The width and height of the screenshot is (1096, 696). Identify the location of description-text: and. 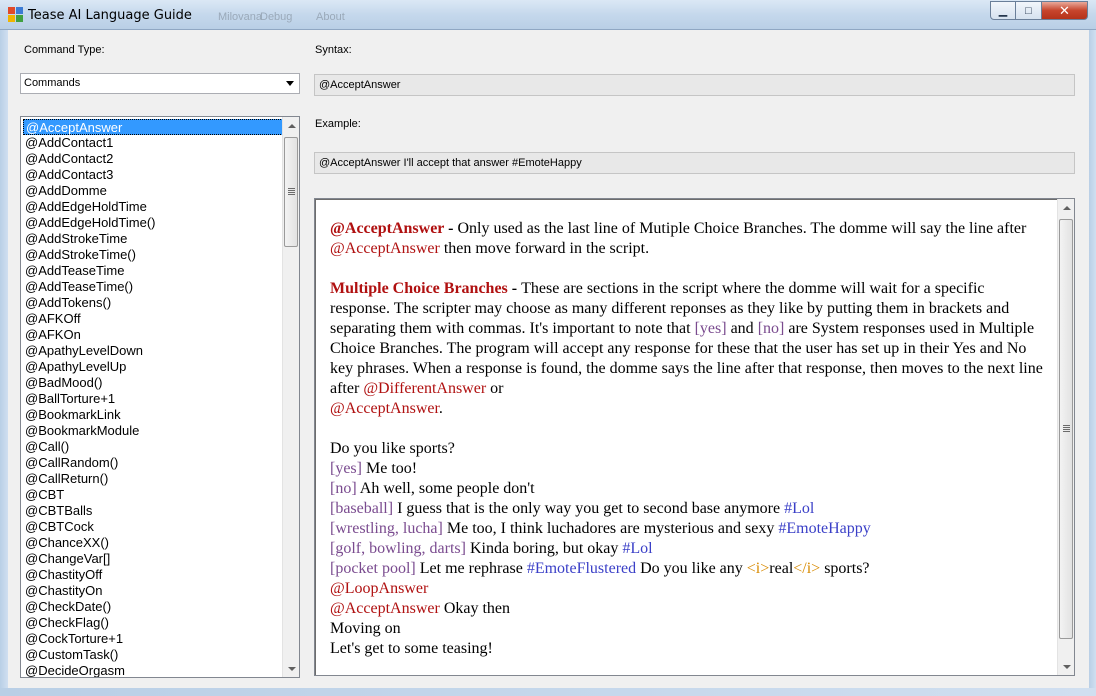
(742, 328).